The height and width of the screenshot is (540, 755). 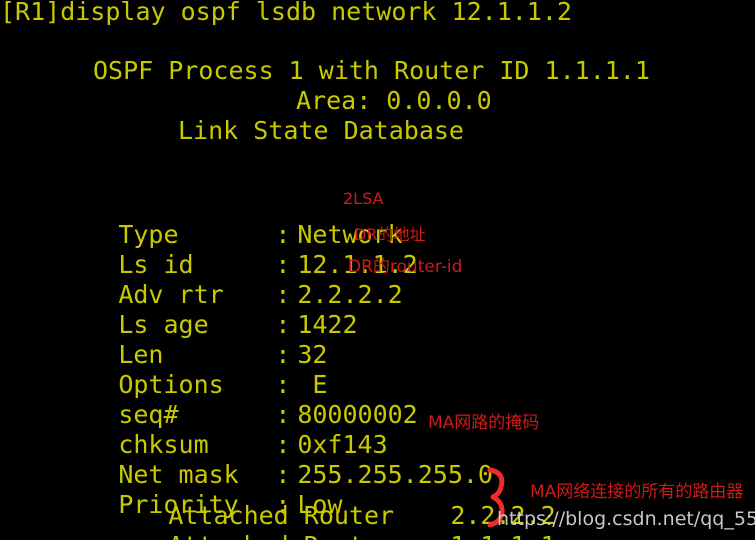 I want to click on lsa-field-value: 80000002, so click(x=357, y=414).